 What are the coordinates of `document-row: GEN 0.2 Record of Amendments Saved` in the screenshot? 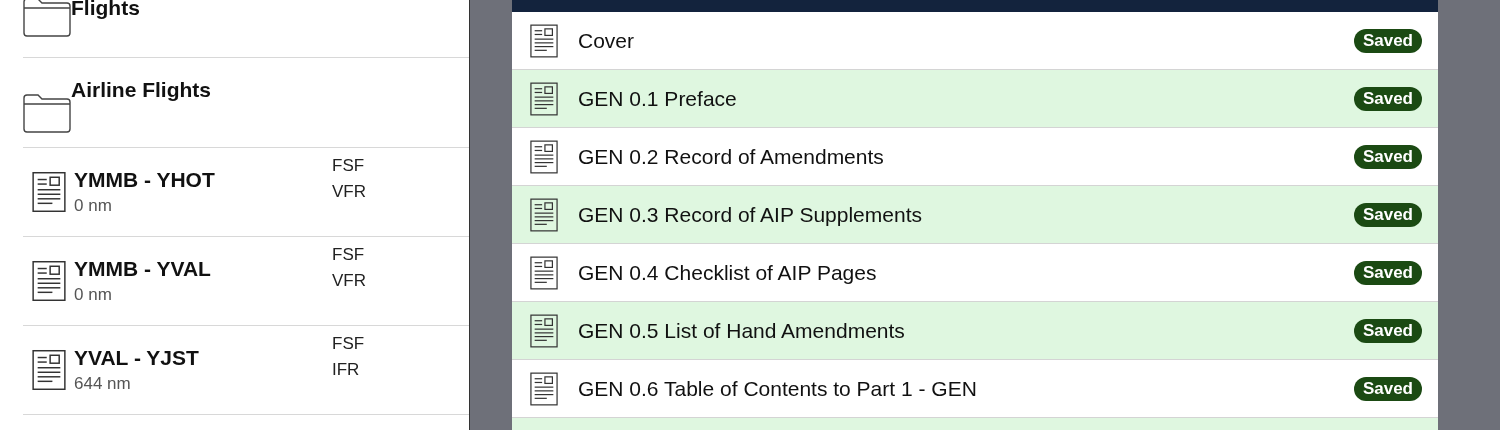 It's located at (975, 157).